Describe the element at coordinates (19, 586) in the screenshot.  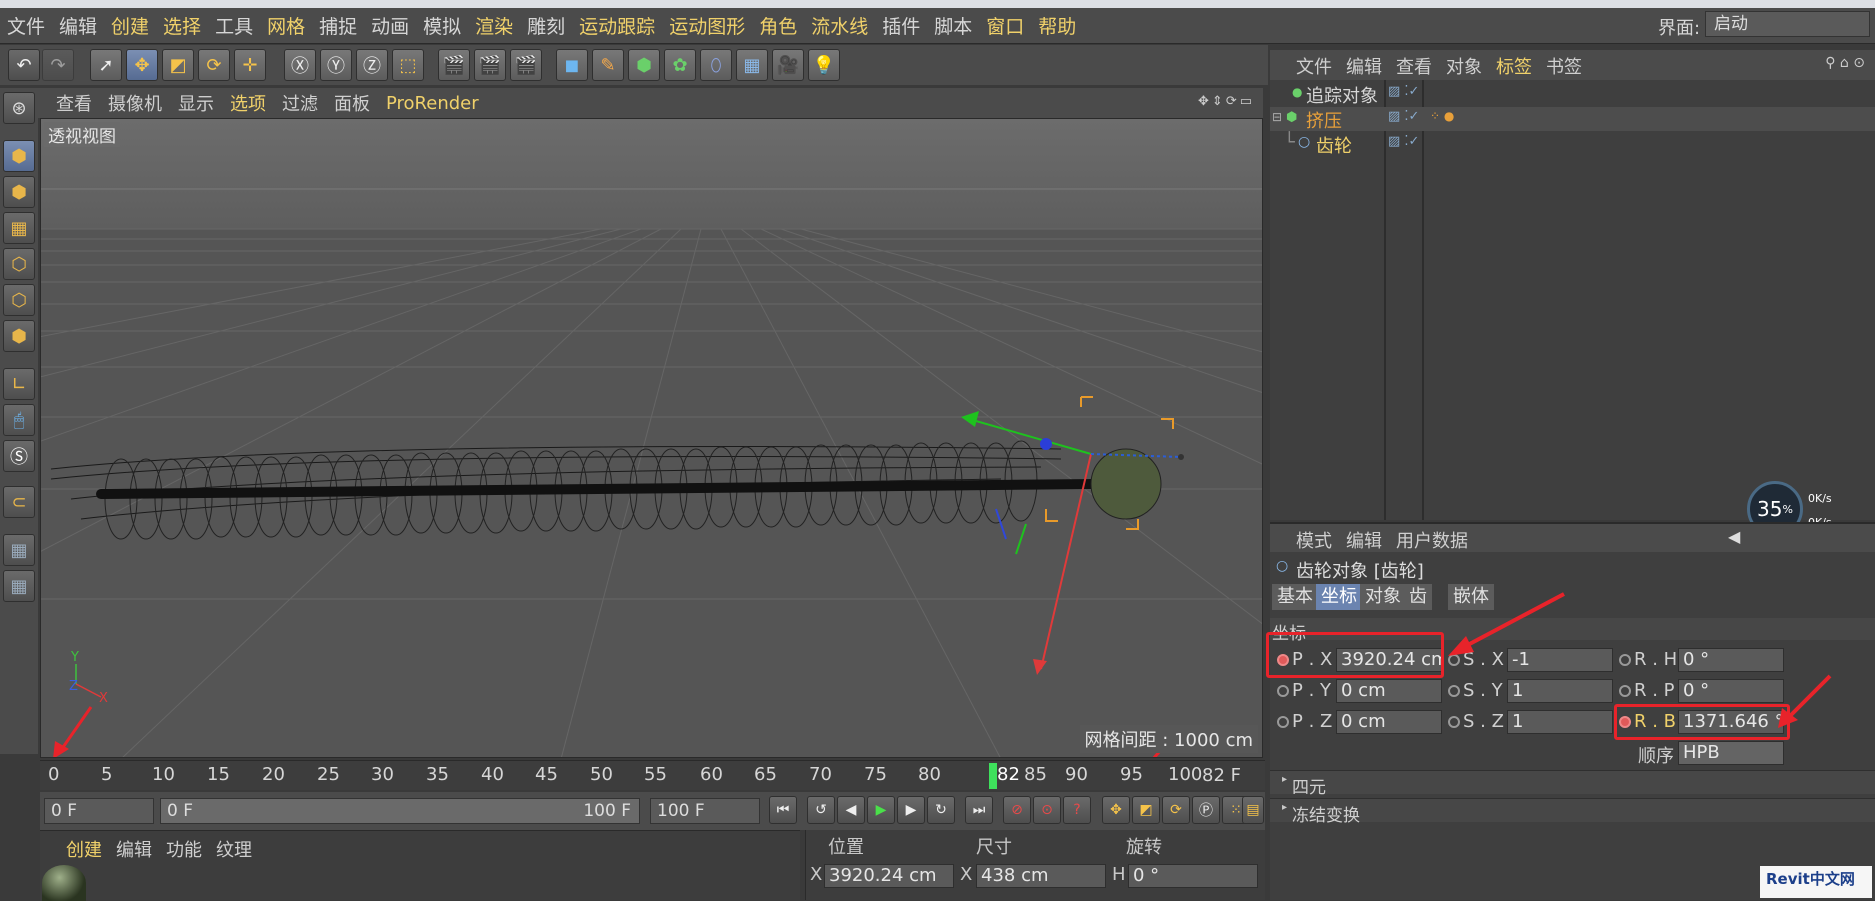
I see `planar-workplane-icon: ▦` at that location.